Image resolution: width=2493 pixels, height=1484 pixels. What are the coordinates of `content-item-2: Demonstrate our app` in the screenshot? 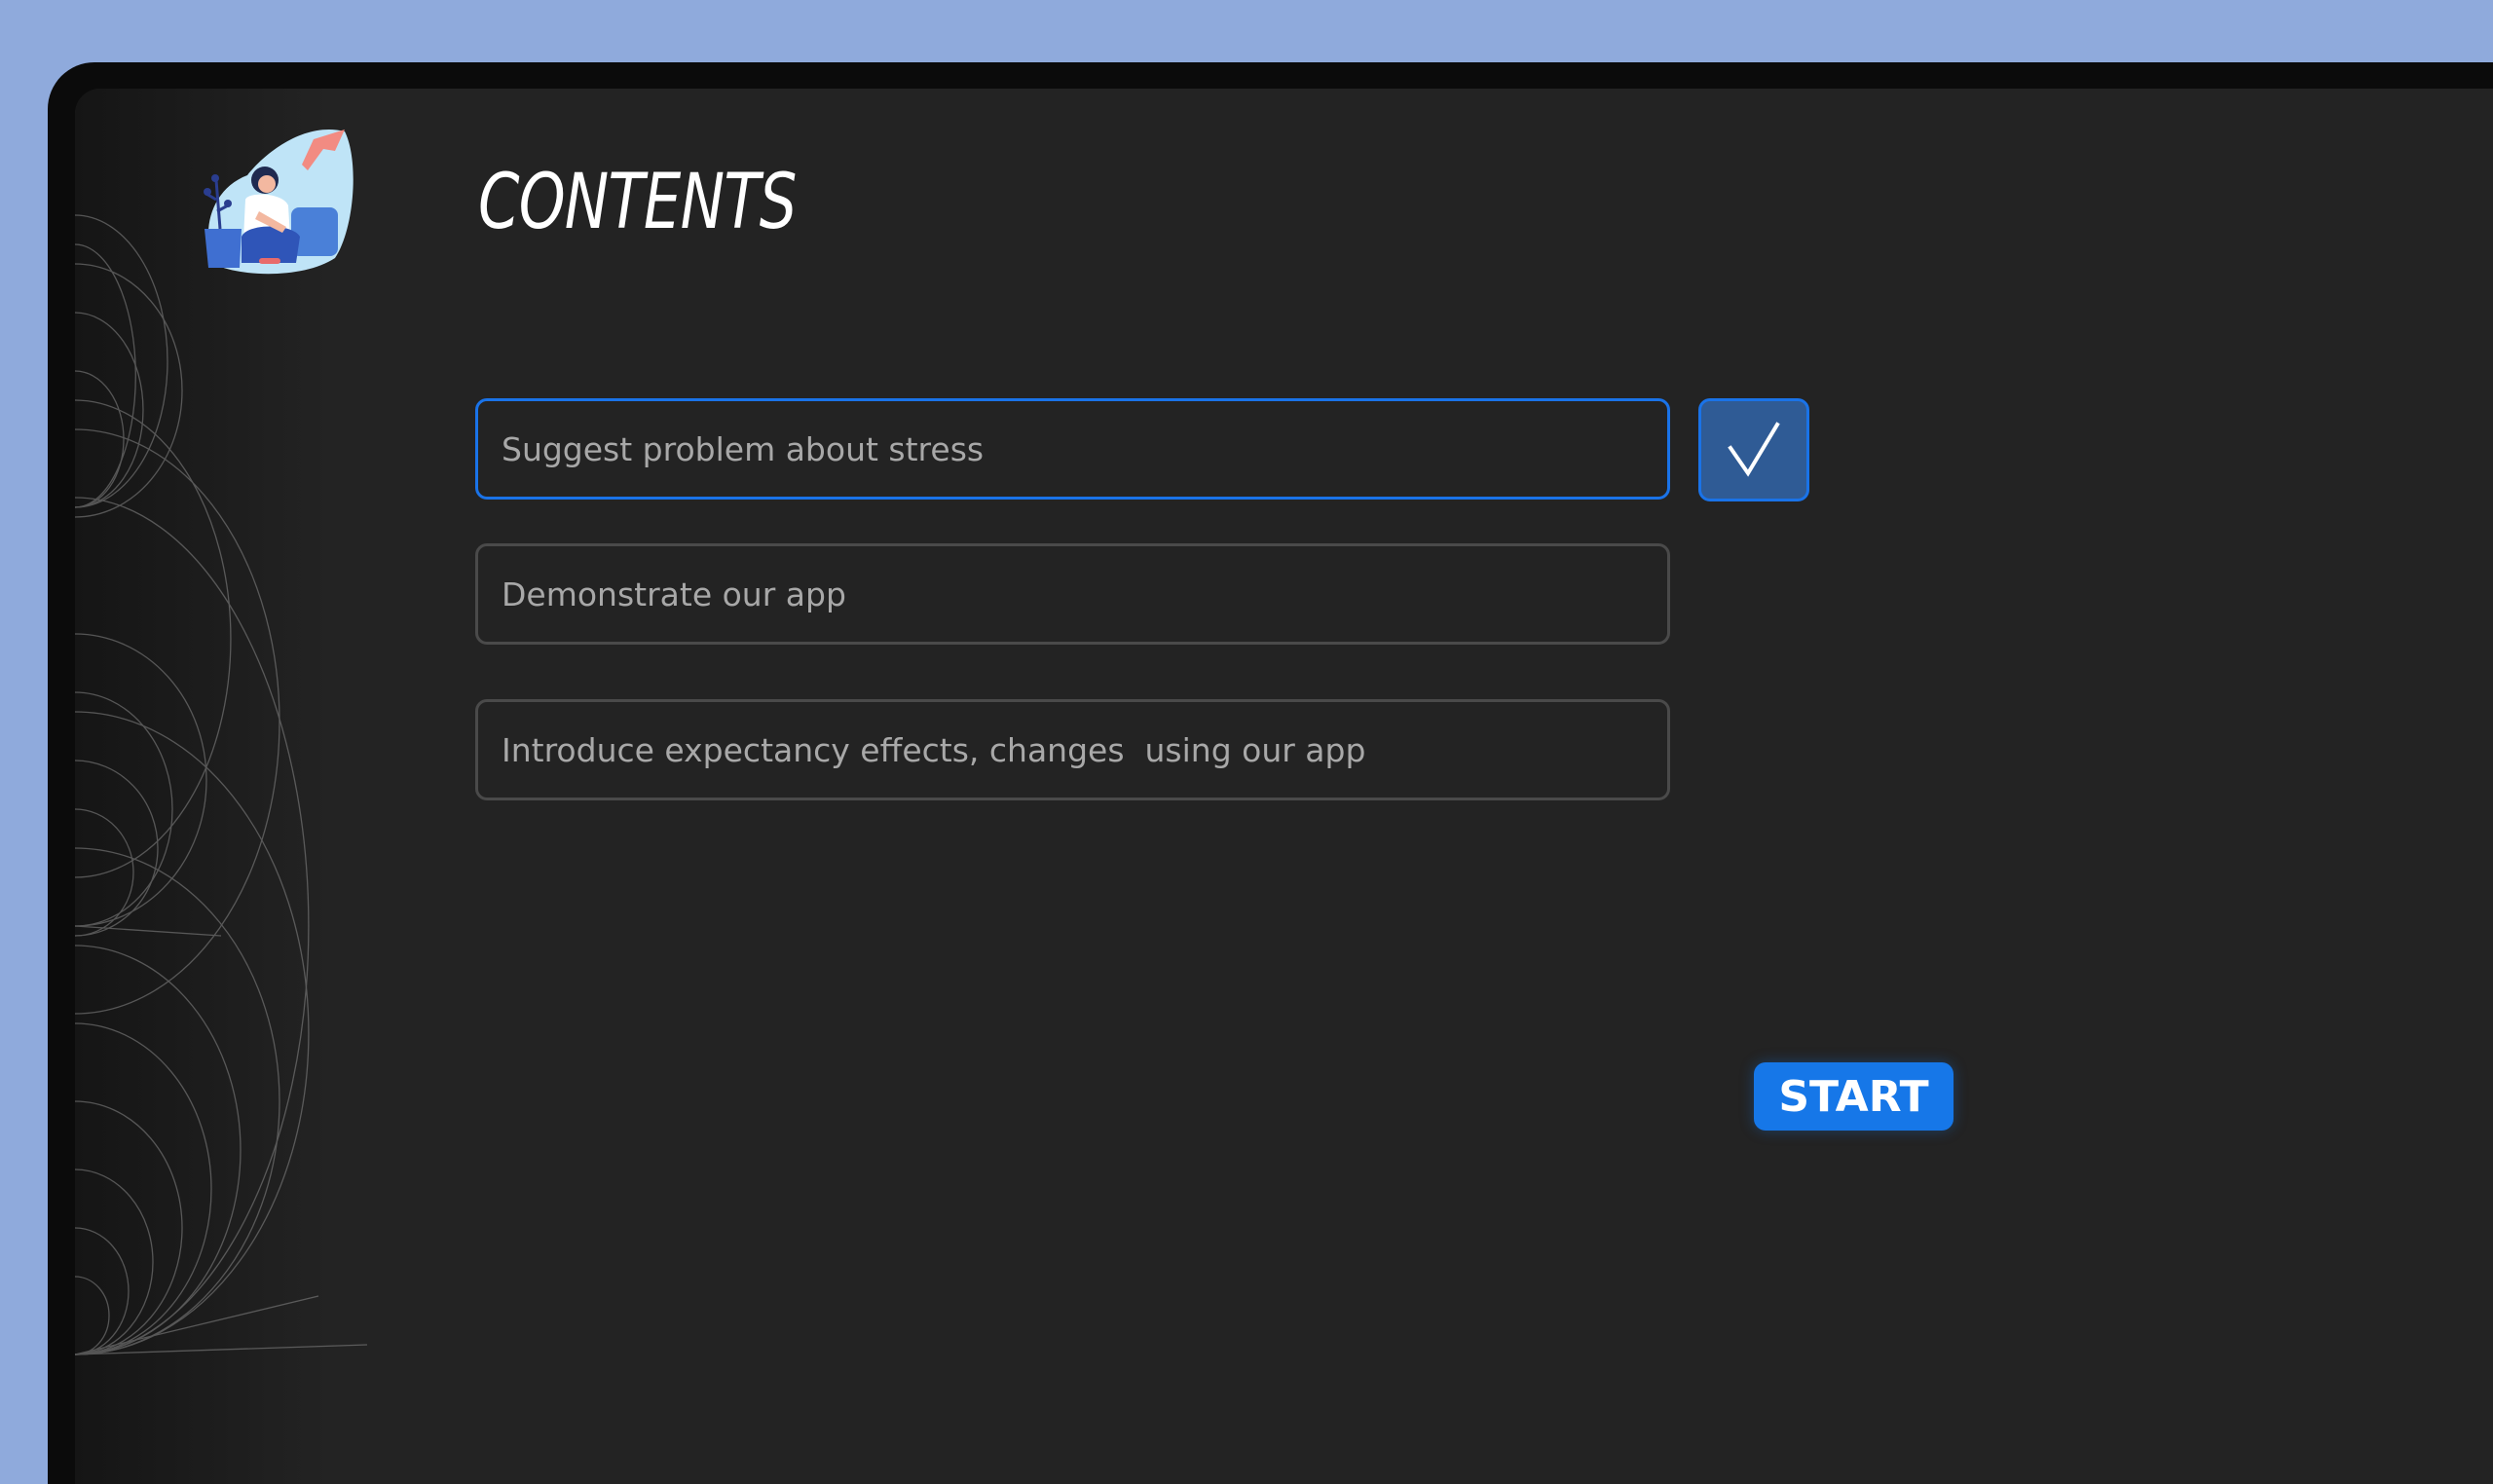 It's located at (1073, 594).